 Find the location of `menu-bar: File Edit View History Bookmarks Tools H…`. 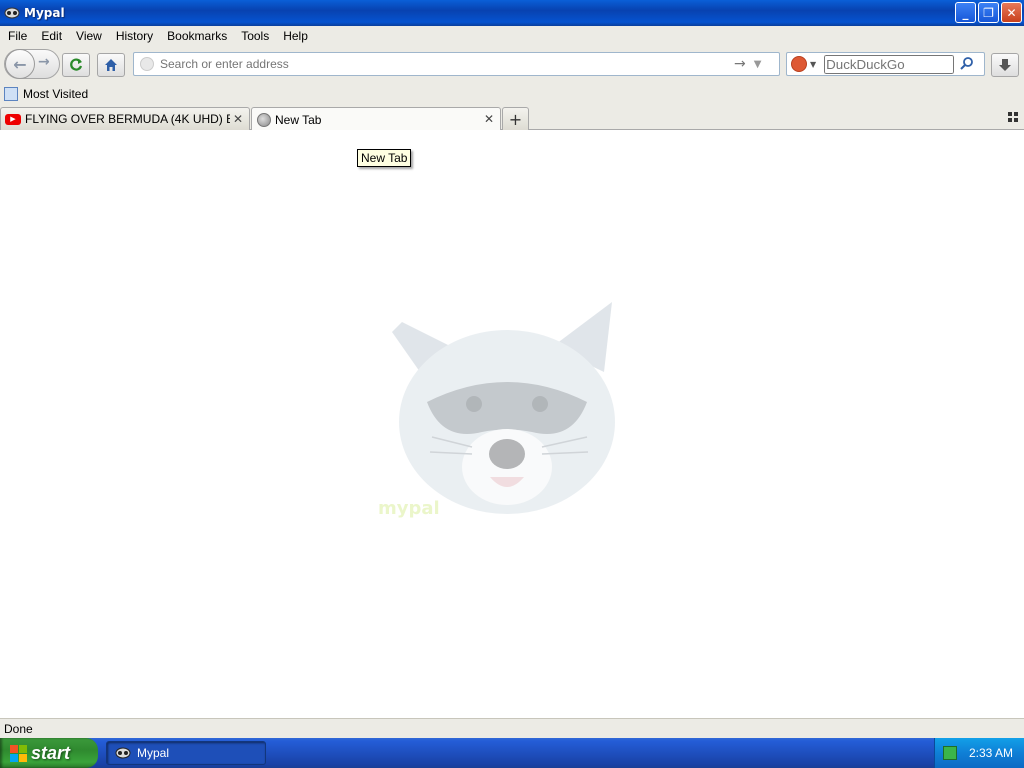

menu-bar: File Edit View History Bookmarks Tools H… is located at coordinates (512, 36).